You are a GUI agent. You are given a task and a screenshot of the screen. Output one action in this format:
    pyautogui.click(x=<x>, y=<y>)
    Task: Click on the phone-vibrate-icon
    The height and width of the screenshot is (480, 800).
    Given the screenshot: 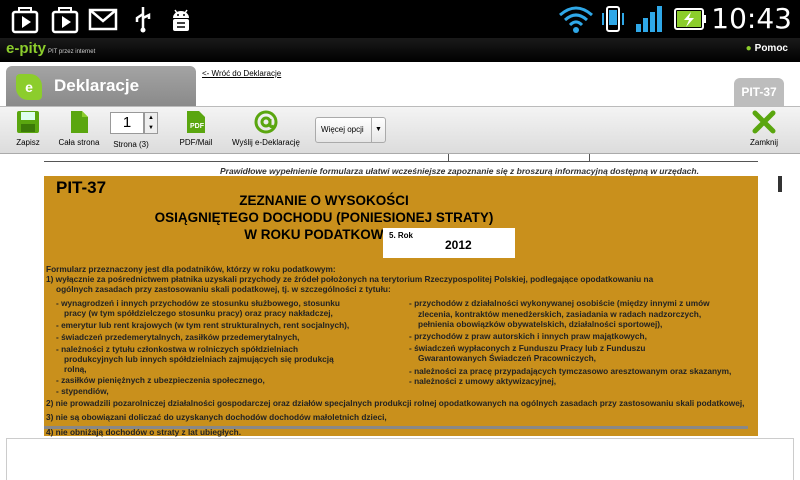 What is the action you would take?
    pyautogui.click(x=613, y=19)
    